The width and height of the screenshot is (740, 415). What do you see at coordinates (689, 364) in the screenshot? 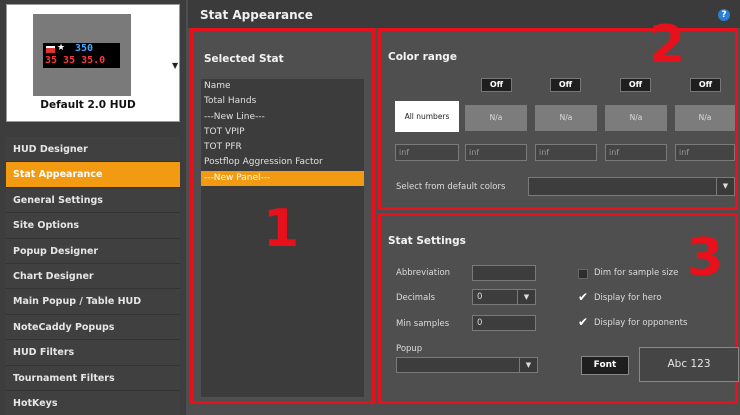
I see `font-preview: Abc 123` at bounding box center [689, 364].